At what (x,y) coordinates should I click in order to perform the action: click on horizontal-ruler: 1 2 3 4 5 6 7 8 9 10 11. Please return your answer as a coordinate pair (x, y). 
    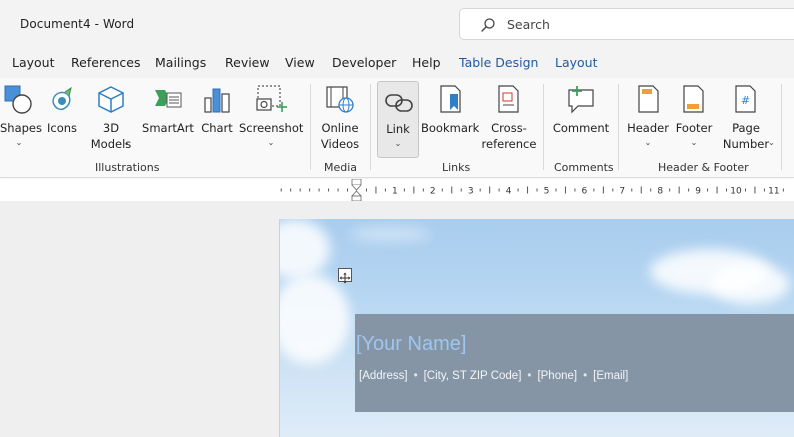
    Looking at the image, I should click on (397, 190).